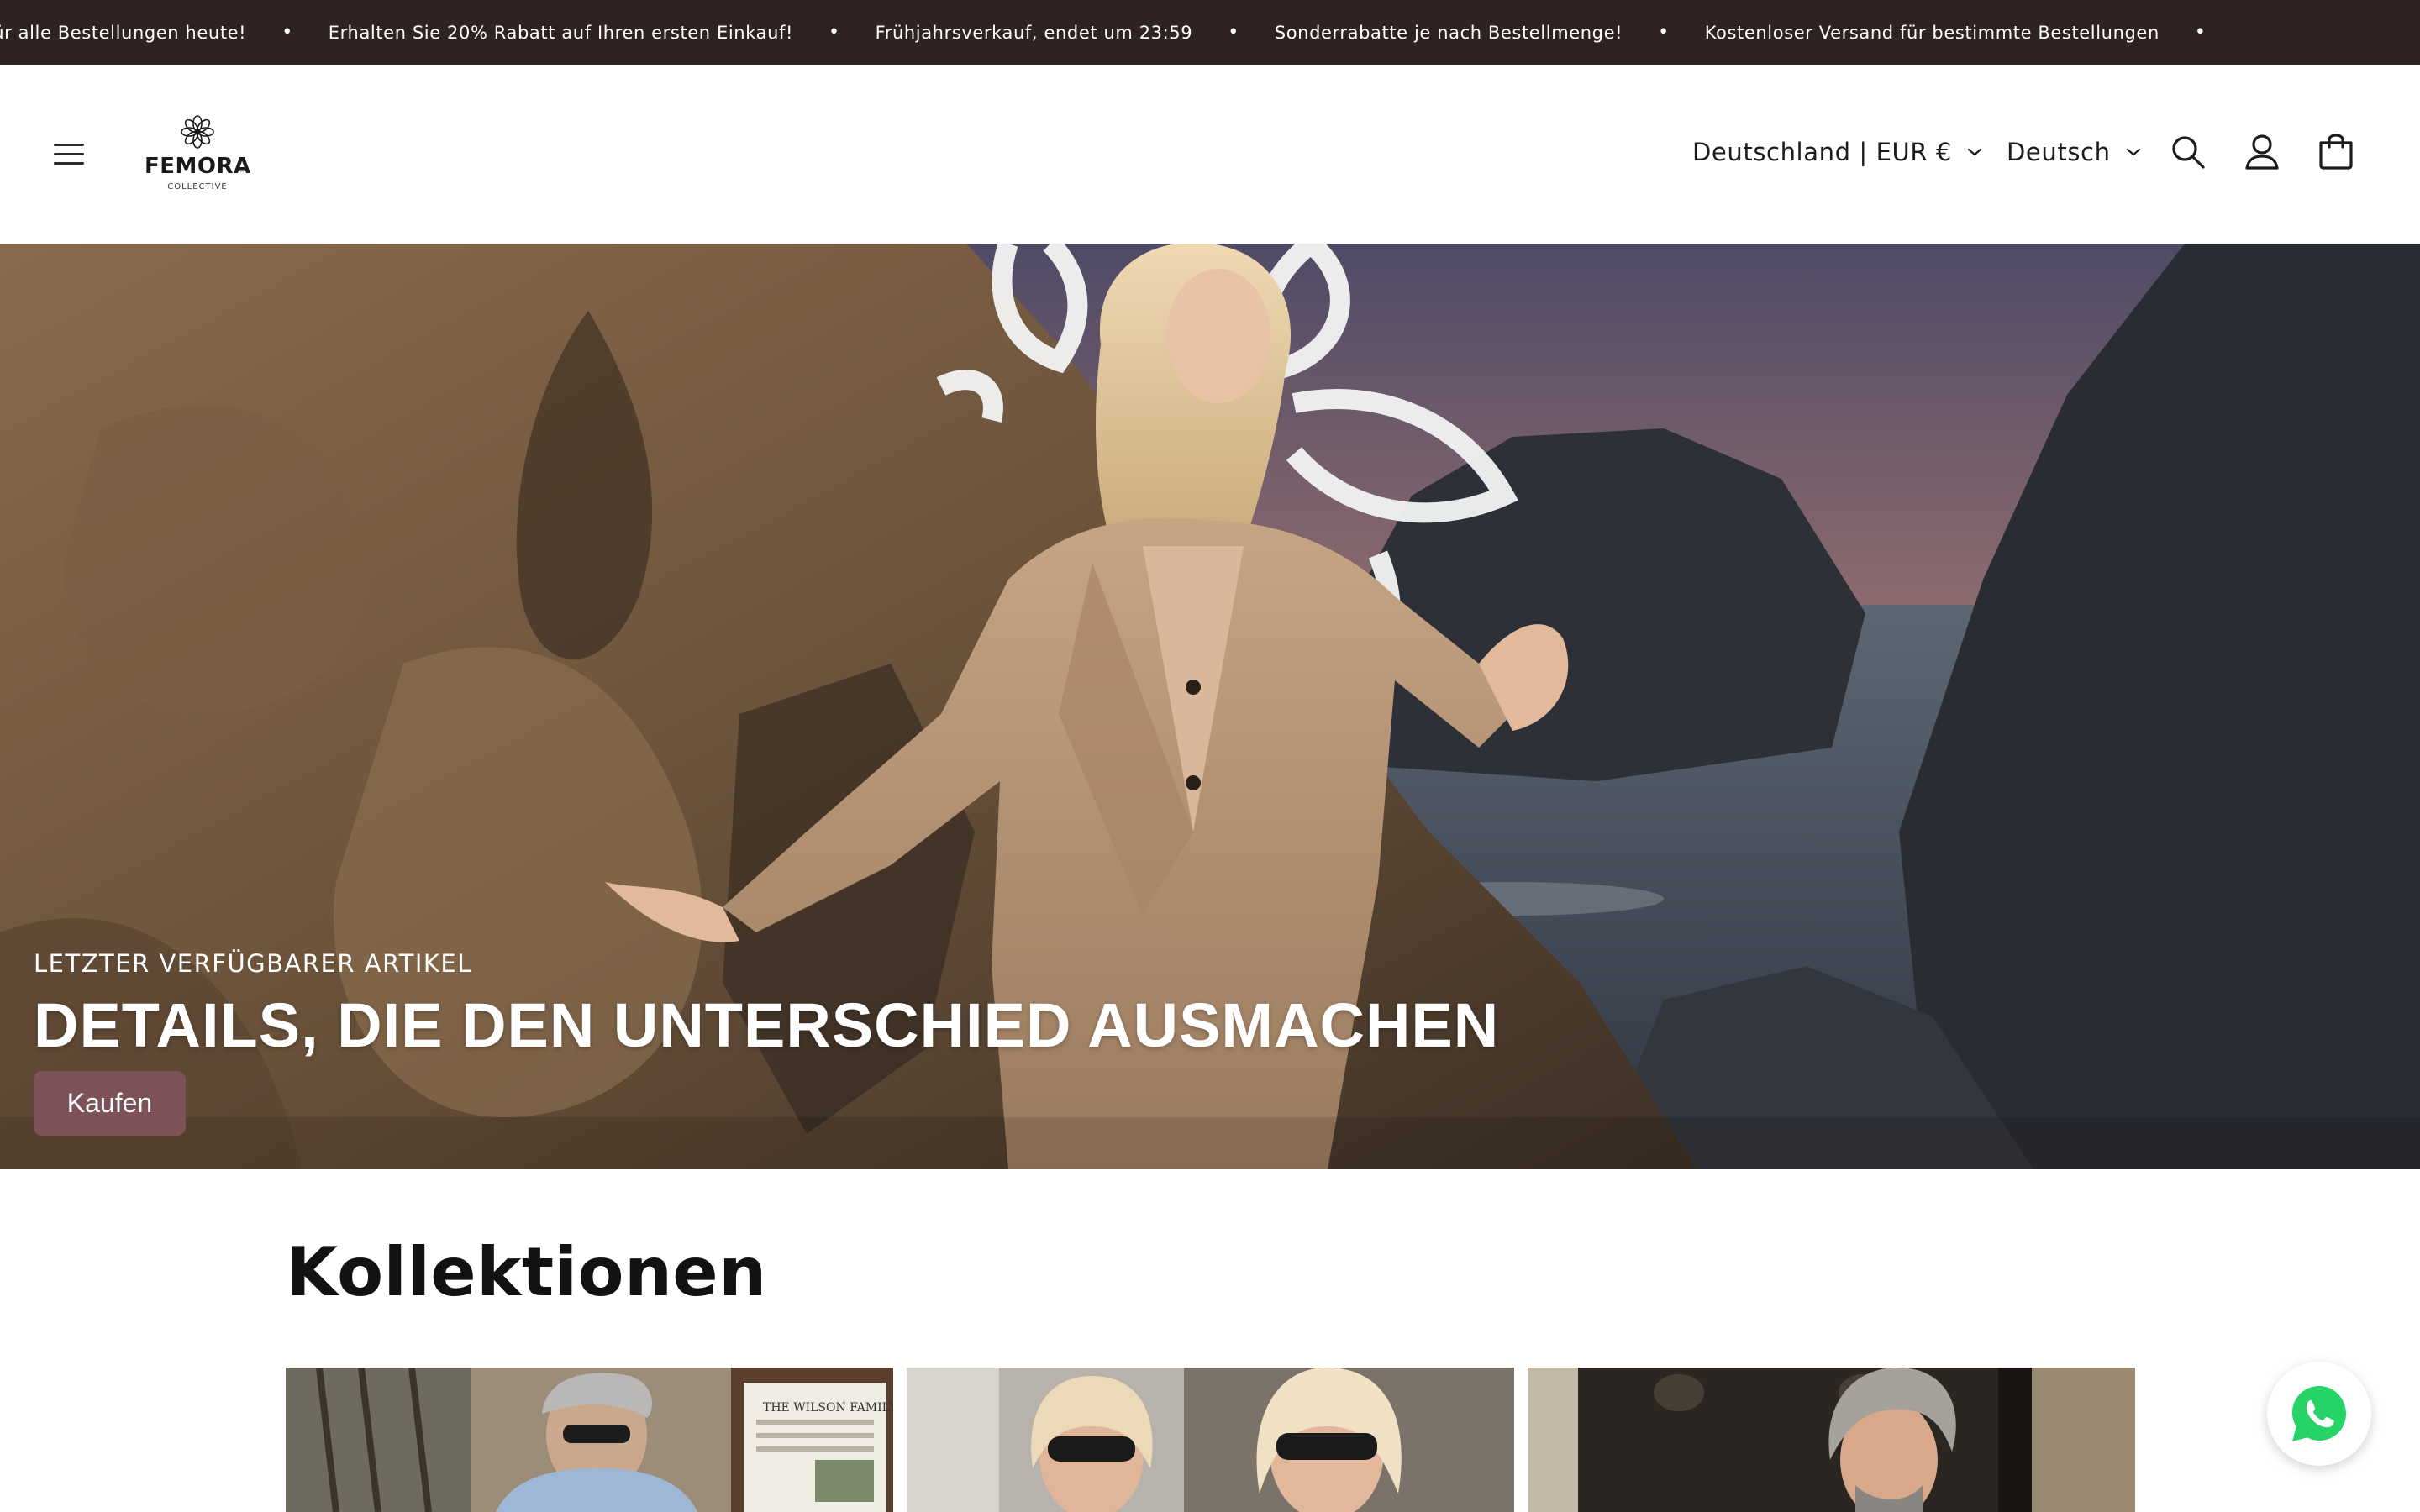 This screenshot has width=2420, height=1512. What do you see at coordinates (110, 1103) in the screenshot?
I see `shop-now-button: Kaufen` at bounding box center [110, 1103].